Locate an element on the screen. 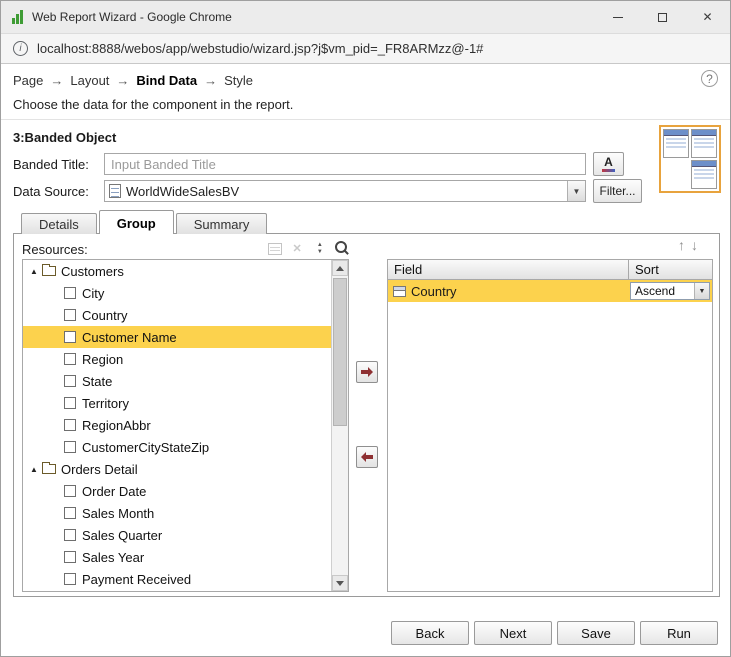 The height and width of the screenshot is (657, 731). sort-cell: Ascend ▼ is located at coordinates (670, 291).